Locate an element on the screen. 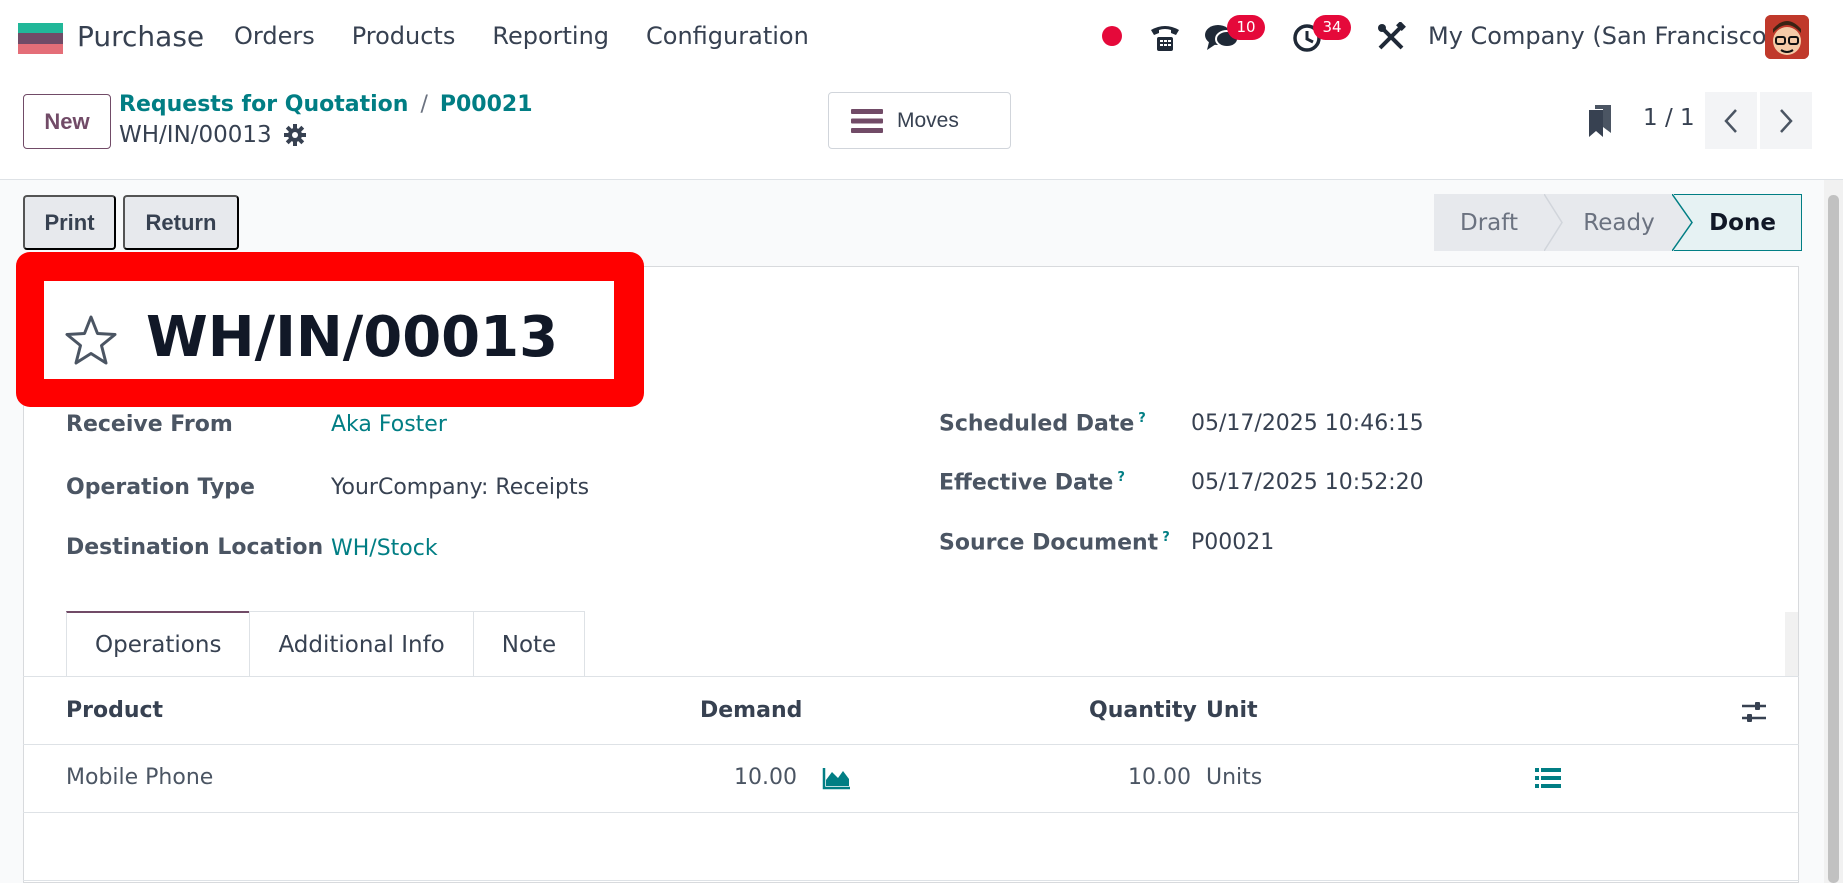  status-ready-label: Ready is located at coordinates (1619, 222).